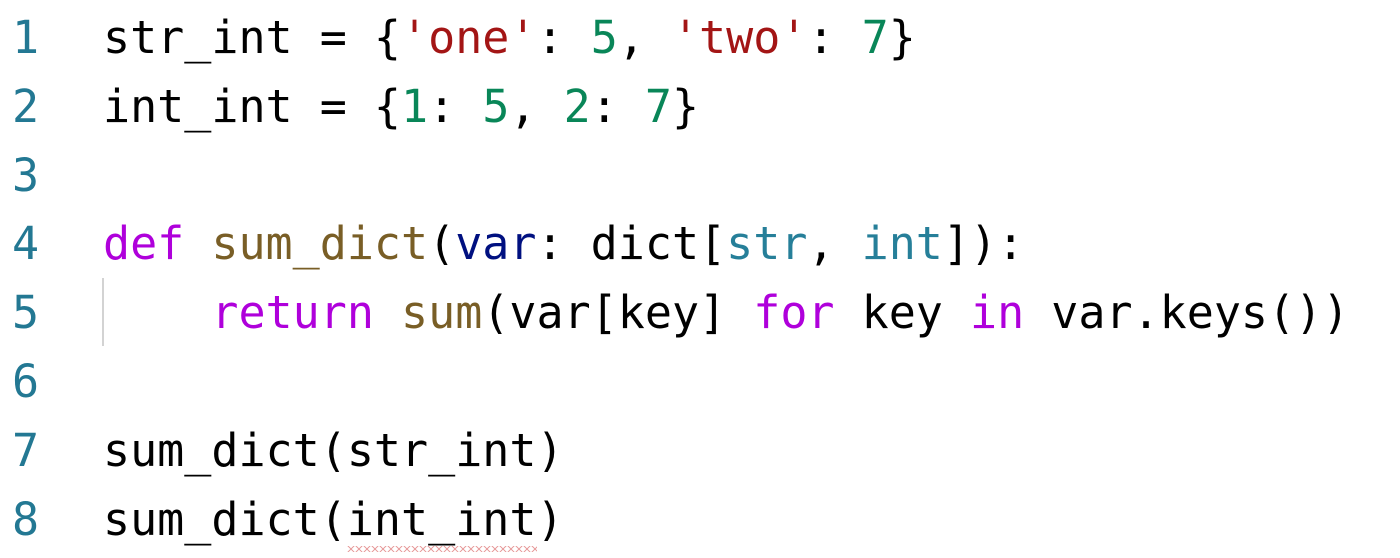 This screenshot has width=1400, height=558. What do you see at coordinates (26, 381) in the screenshot?
I see `line-number: 6` at bounding box center [26, 381].